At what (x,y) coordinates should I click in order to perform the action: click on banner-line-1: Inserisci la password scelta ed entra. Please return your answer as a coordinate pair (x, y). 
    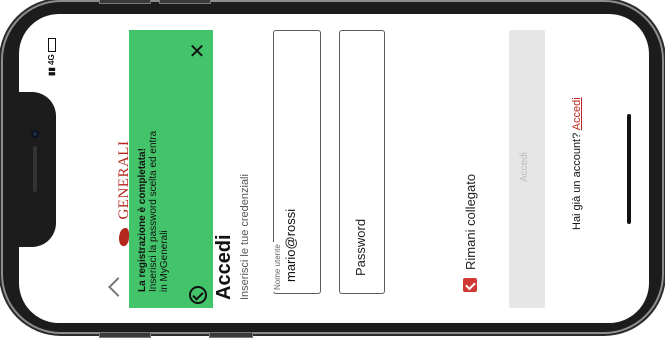
    Looking at the image, I should click on (153, 211).